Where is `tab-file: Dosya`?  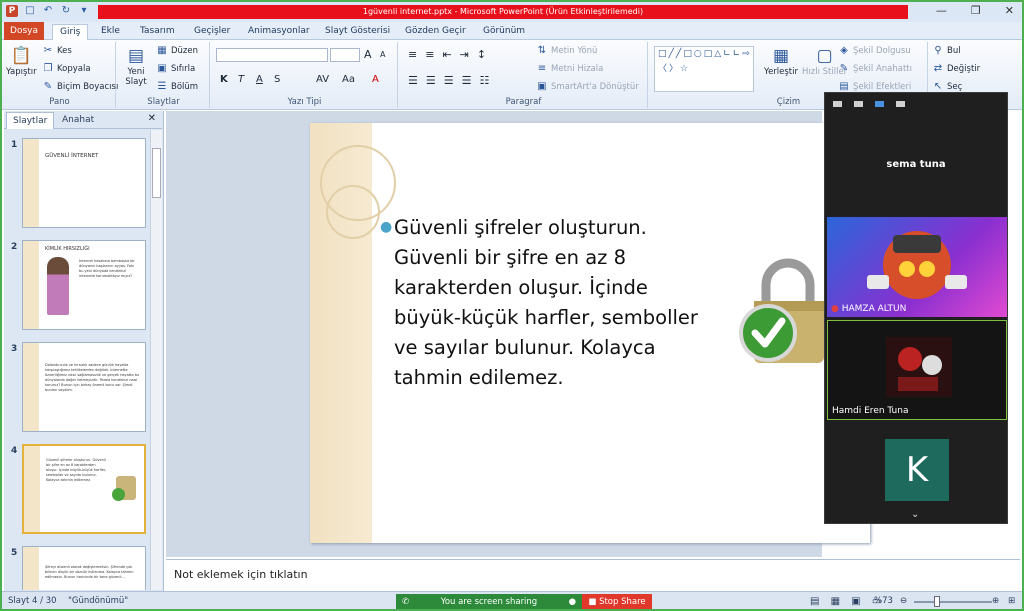
tab-file: Dosya is located at coordinates (24, 31).